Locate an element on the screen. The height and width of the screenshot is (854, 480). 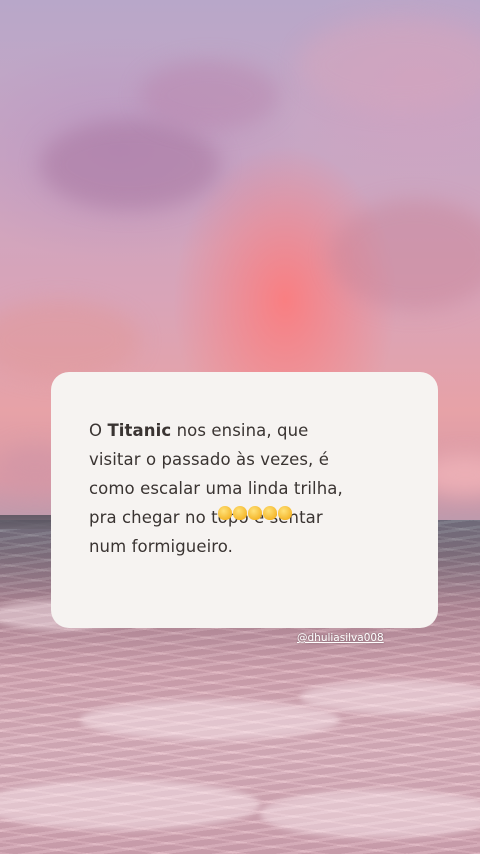
clapping-emoji-row is located at coordinates (258, 512).